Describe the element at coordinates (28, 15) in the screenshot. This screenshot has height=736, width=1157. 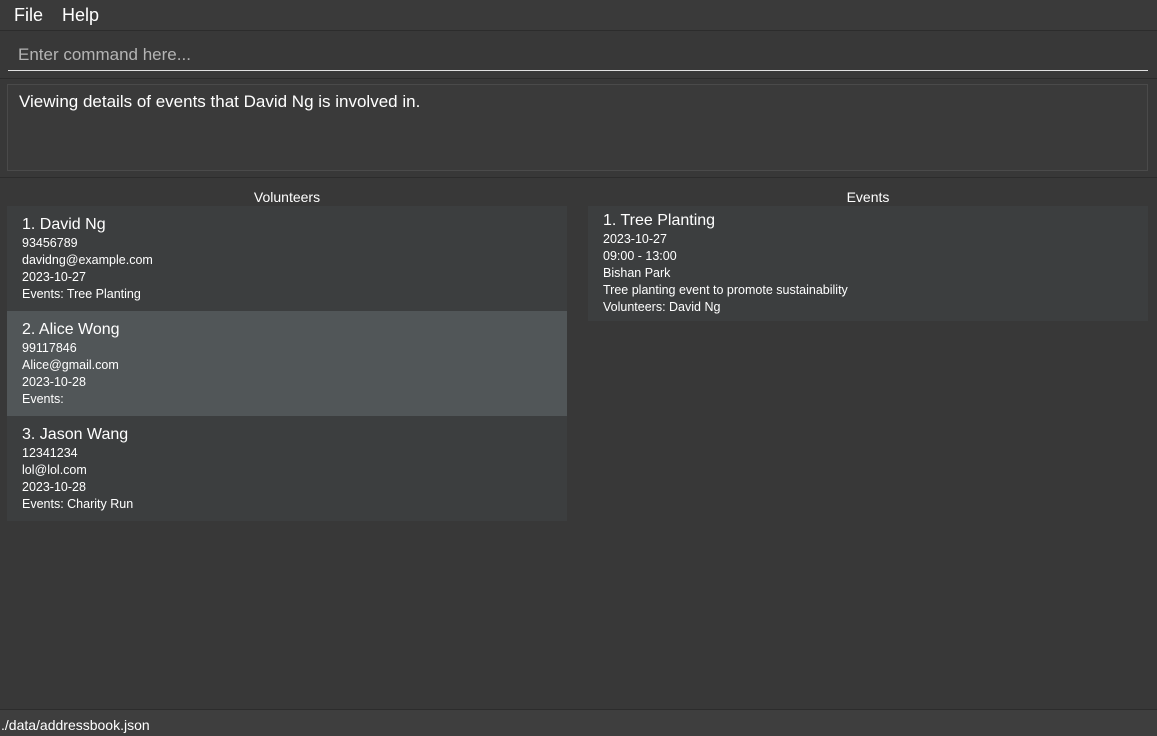
I see `menu-file: File` at that location.